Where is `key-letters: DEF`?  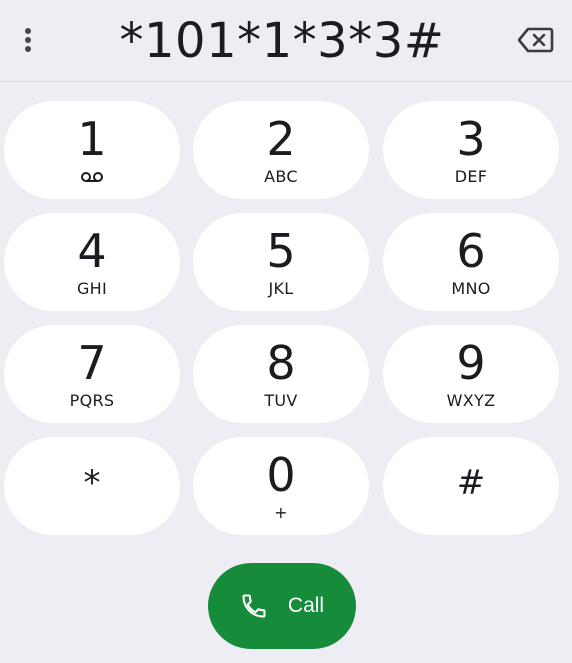 key-letters: DEF is located at coordinates (471, 176).